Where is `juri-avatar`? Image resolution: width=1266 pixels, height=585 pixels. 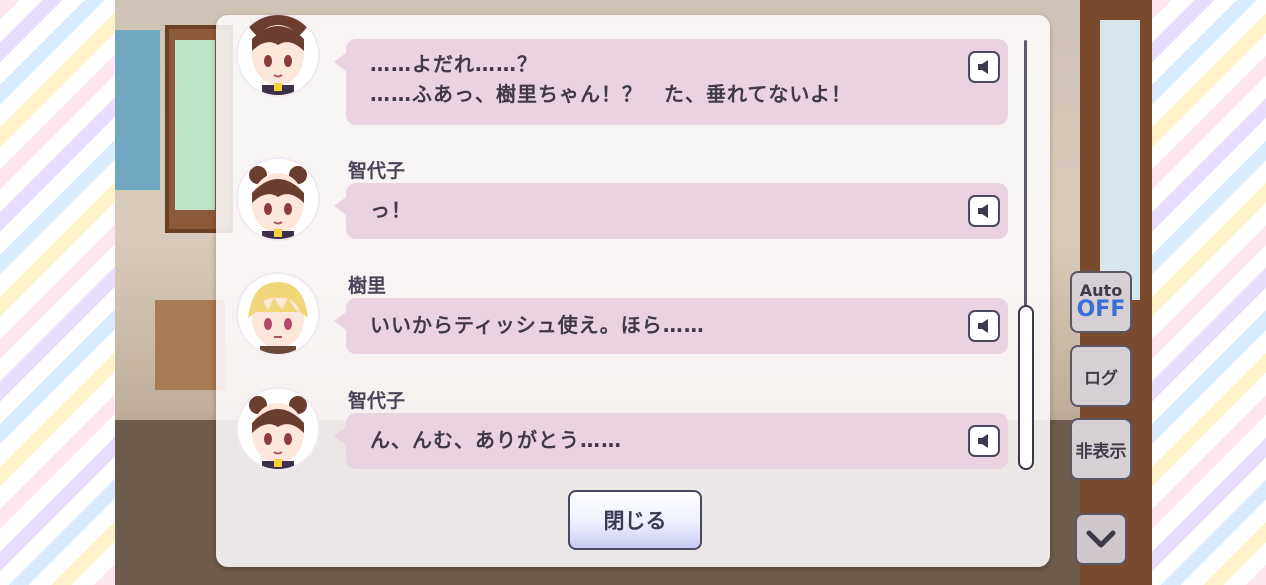
juri-avatar is located at coordinates (278, 314).